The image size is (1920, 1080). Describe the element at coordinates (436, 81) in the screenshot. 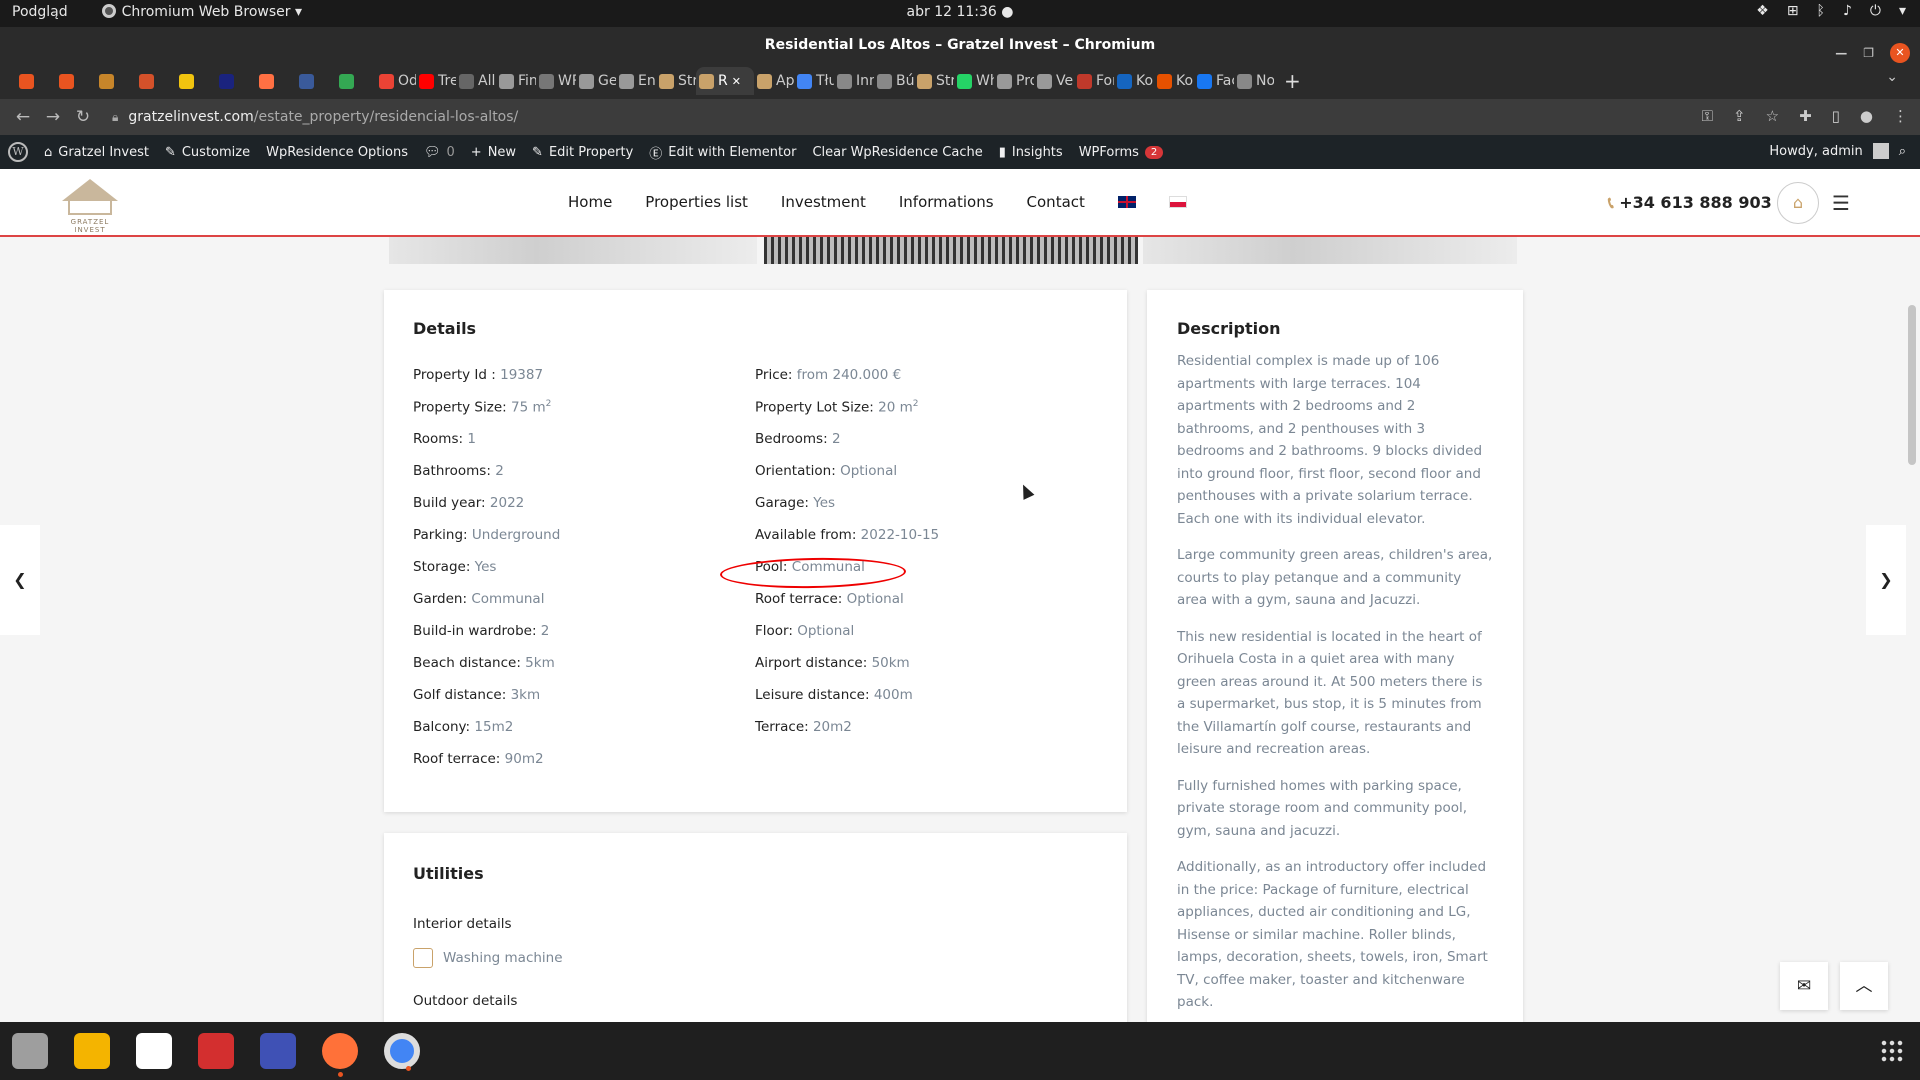

I see `tab: Tre` at that location.